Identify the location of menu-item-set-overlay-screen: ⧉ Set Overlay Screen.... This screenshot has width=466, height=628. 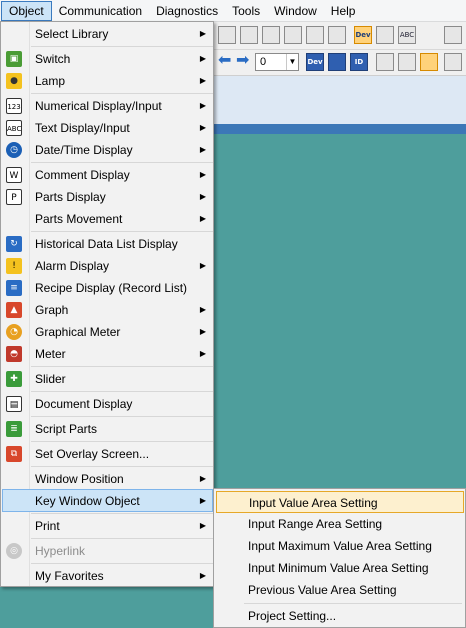
(107, 454).